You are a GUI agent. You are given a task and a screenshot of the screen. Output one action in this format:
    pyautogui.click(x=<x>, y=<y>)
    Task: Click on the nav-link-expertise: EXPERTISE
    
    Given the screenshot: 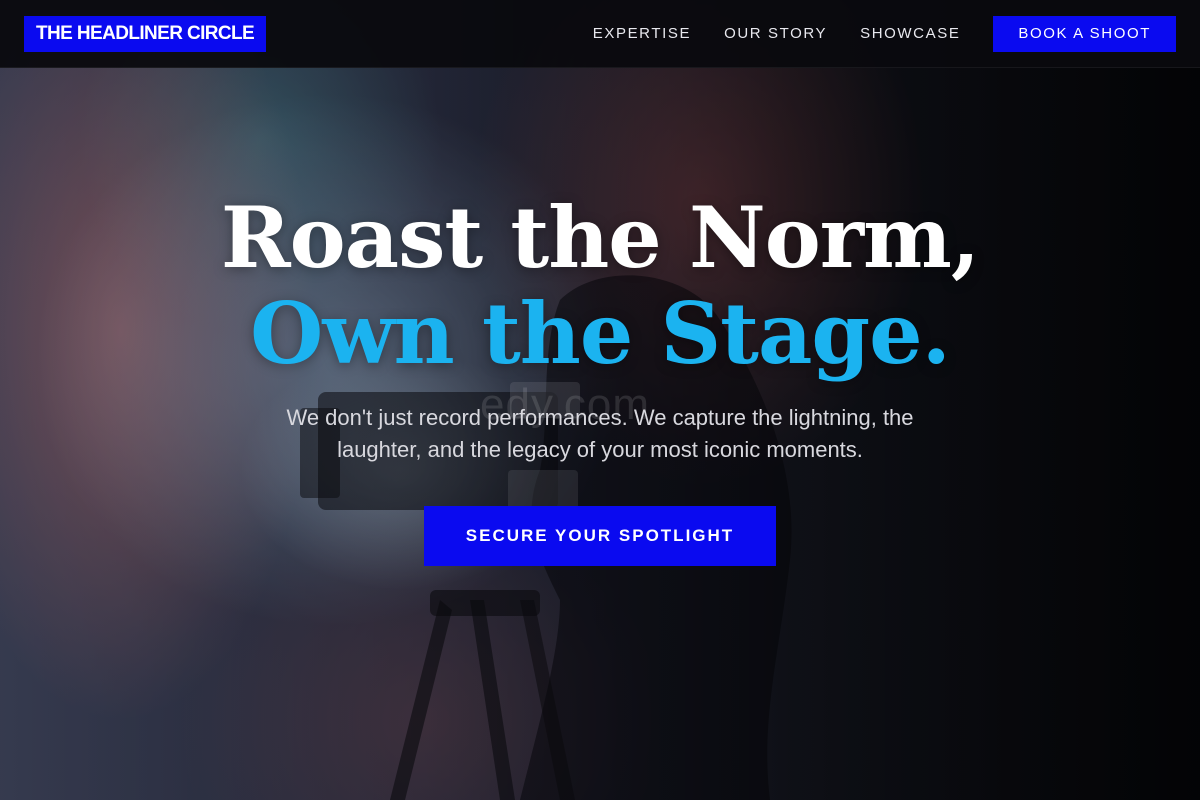 What is the action you would take?
    pyautogui.click(x=642, y=33)
    